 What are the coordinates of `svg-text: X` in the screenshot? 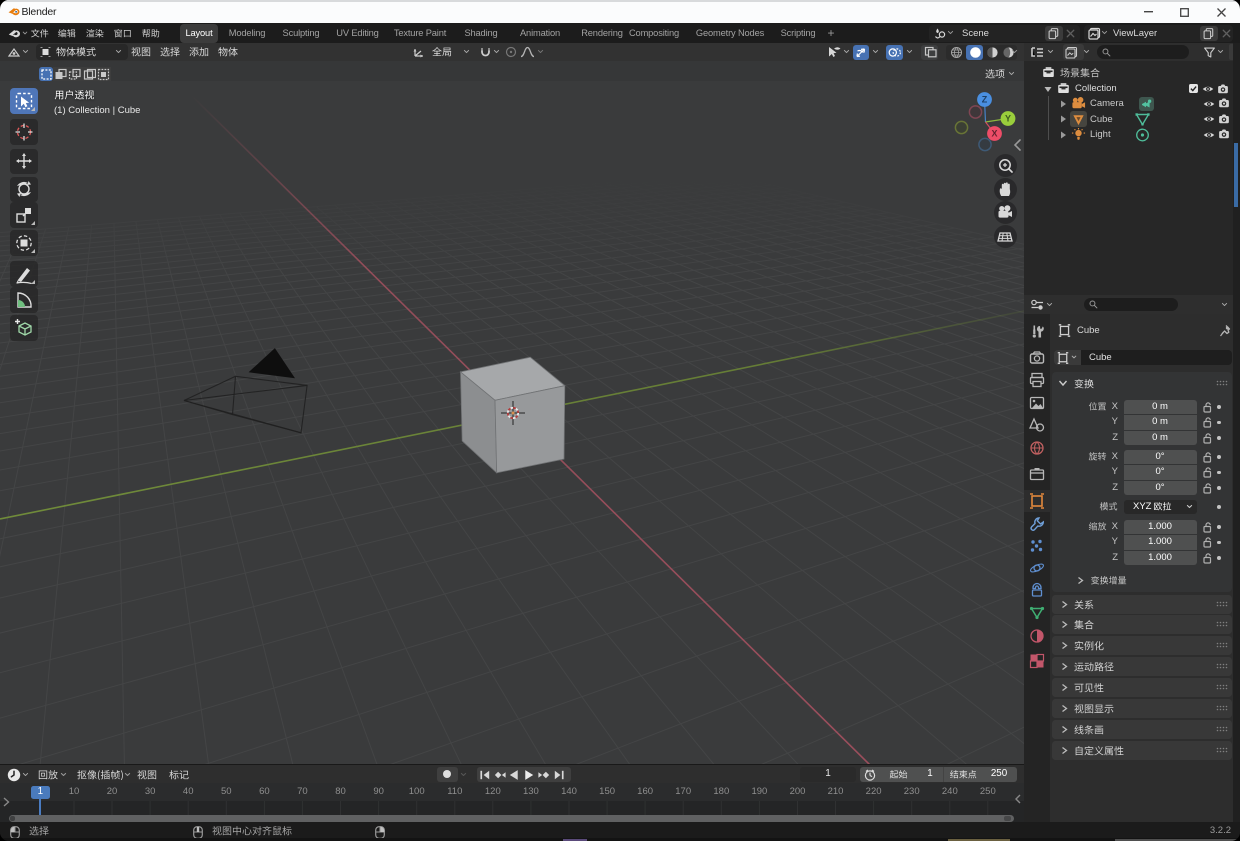 It's located at (994, 134).